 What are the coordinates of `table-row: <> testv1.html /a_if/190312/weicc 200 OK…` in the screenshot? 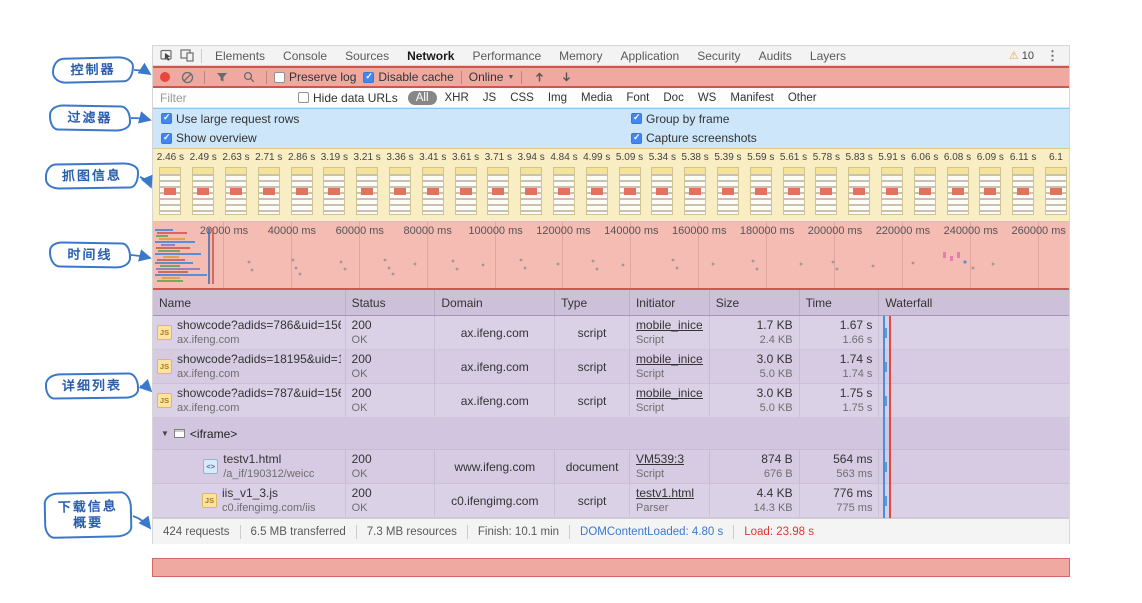 It's located at (611, 467).